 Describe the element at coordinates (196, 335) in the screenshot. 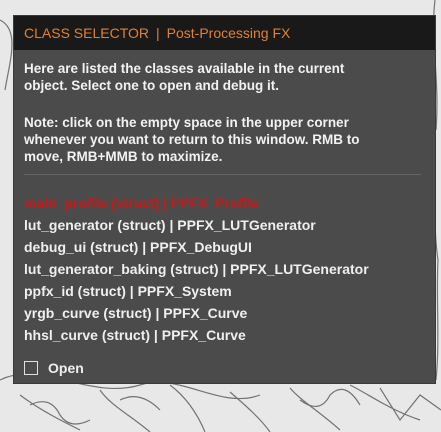

I see `class-item-hhsl-curve: hhsl_curve (struct) | PPFX_Curve` at that location.